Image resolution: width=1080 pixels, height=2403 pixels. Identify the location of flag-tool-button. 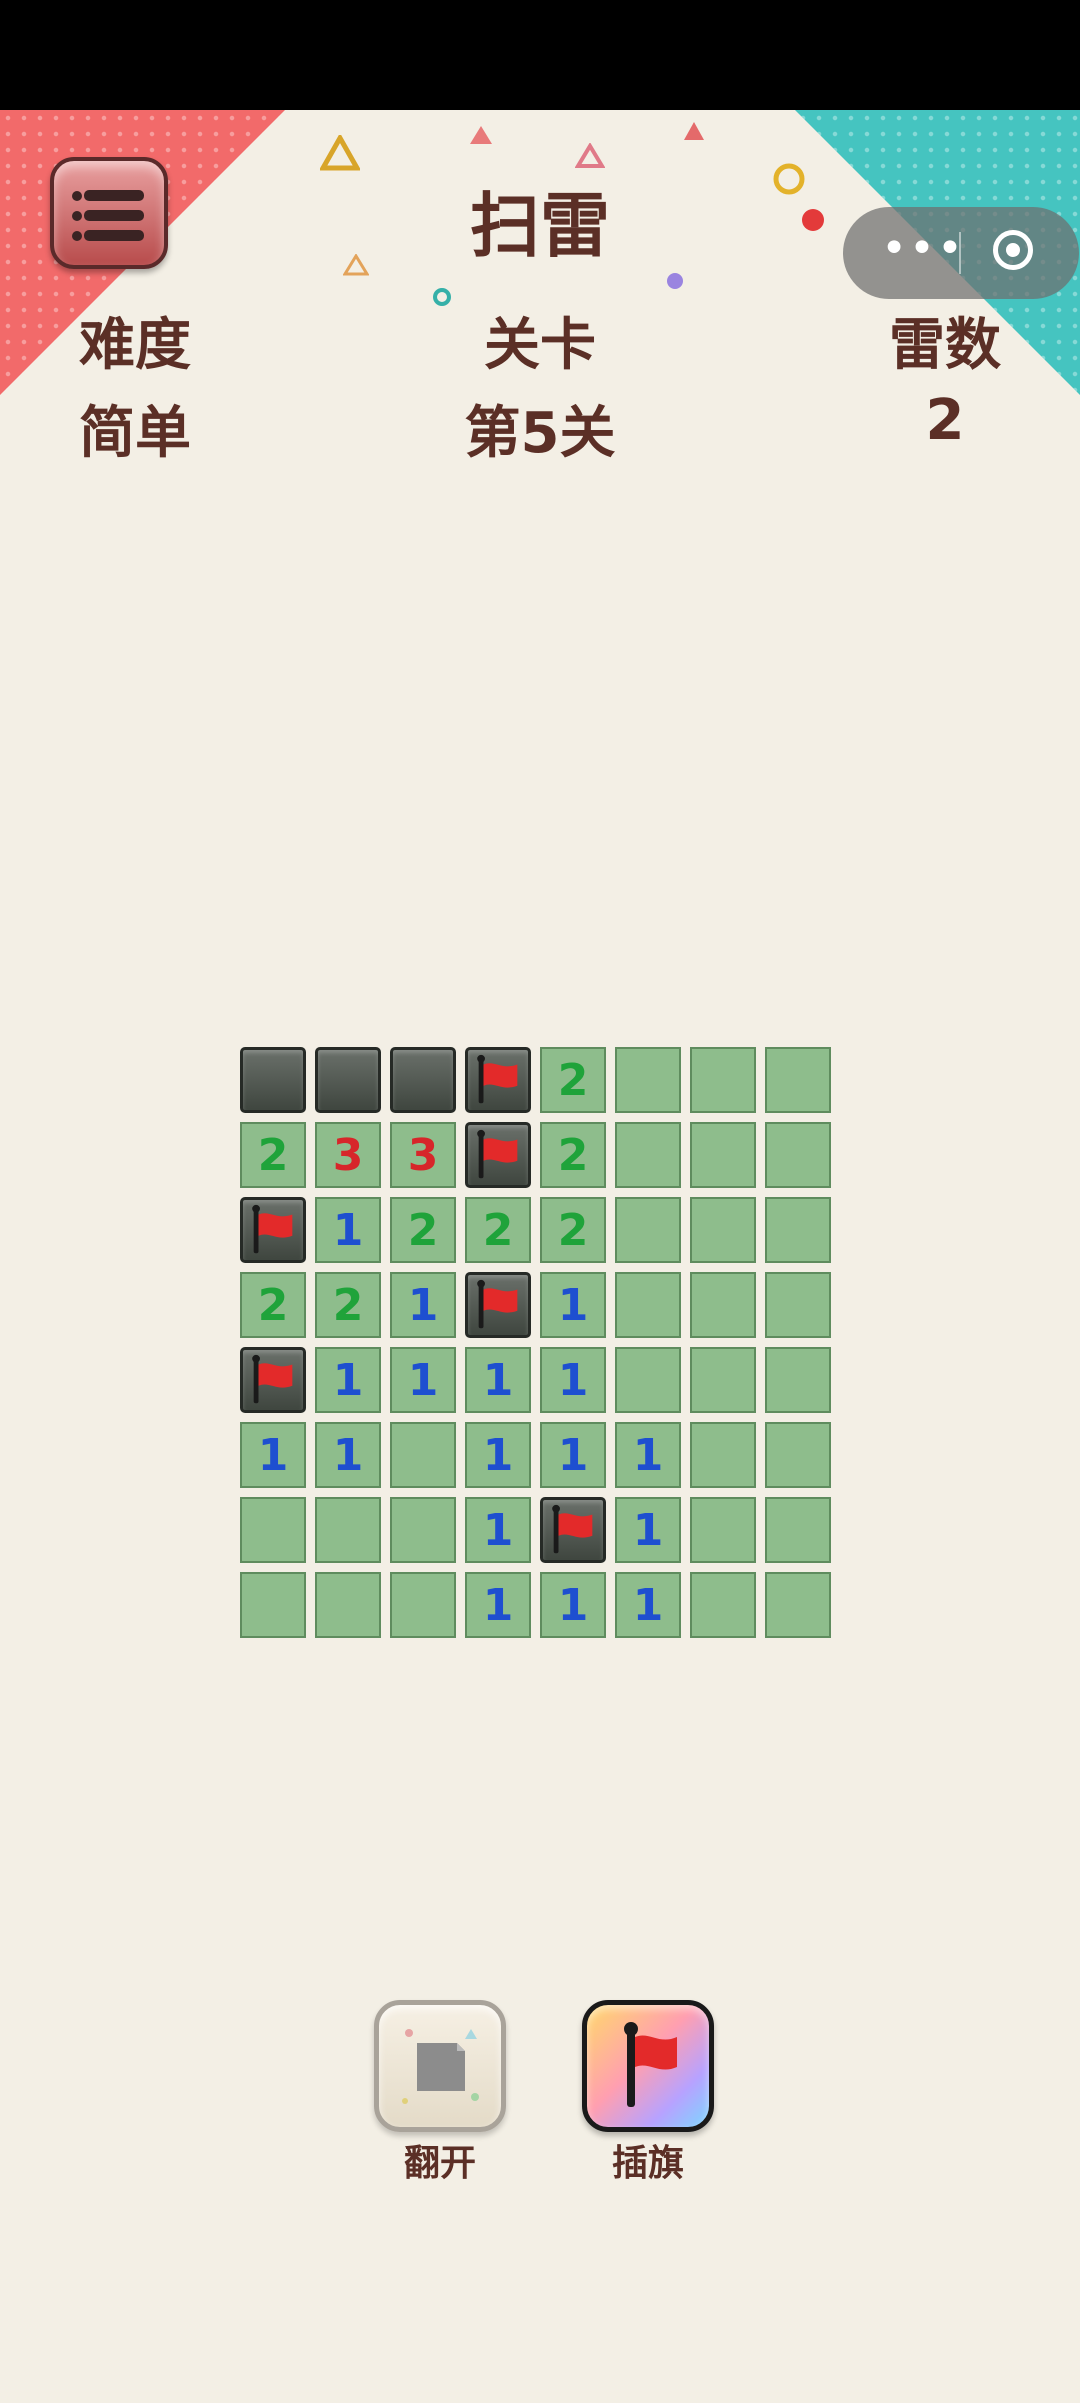
(648, 2066).